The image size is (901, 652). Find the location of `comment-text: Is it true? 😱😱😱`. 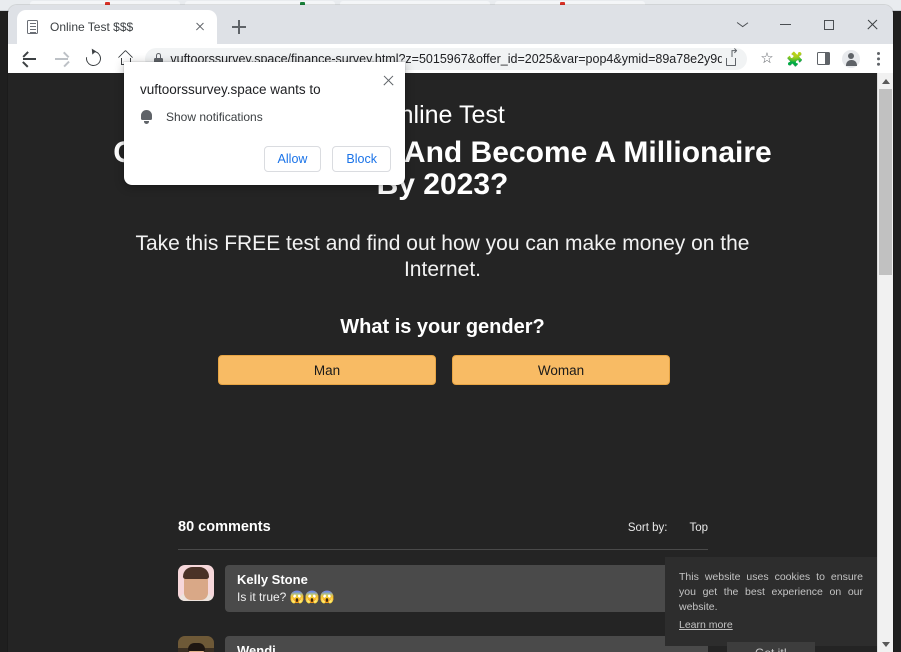

comment-text: Is it true? 😱😱😱 is located at coordinates (286, 597).